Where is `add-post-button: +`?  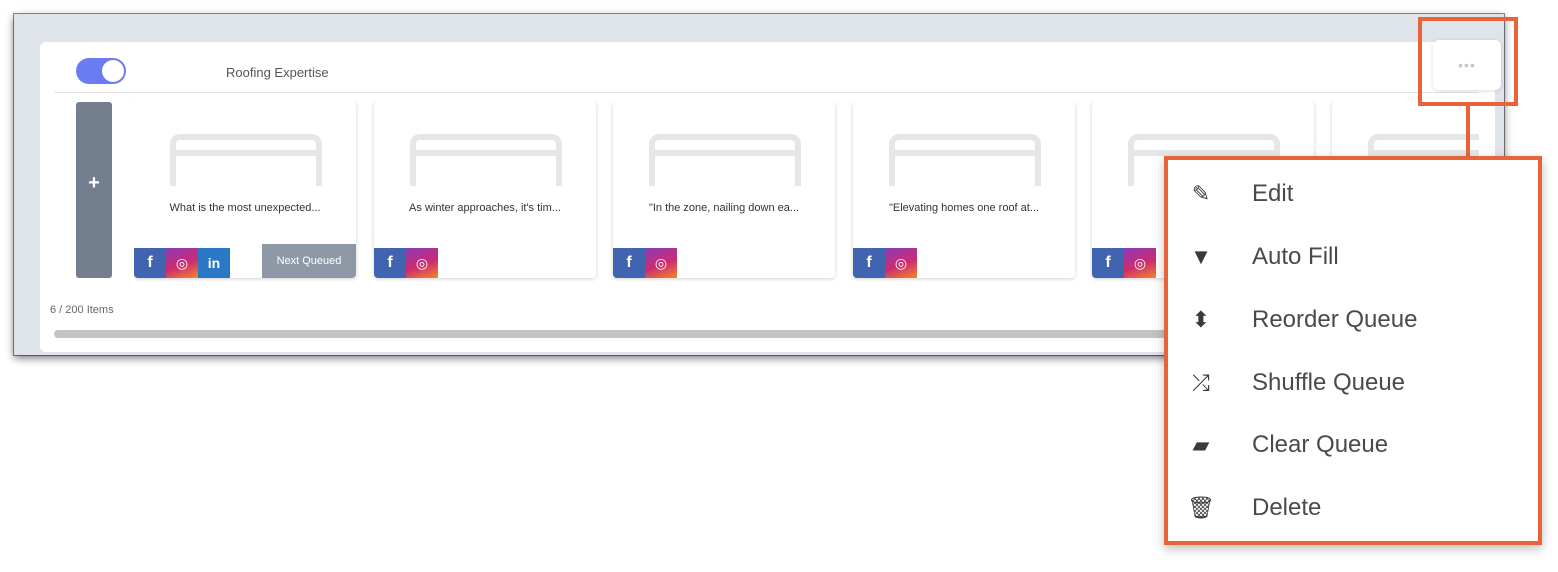 add-post-button: + is located at coordinates (94, 190).